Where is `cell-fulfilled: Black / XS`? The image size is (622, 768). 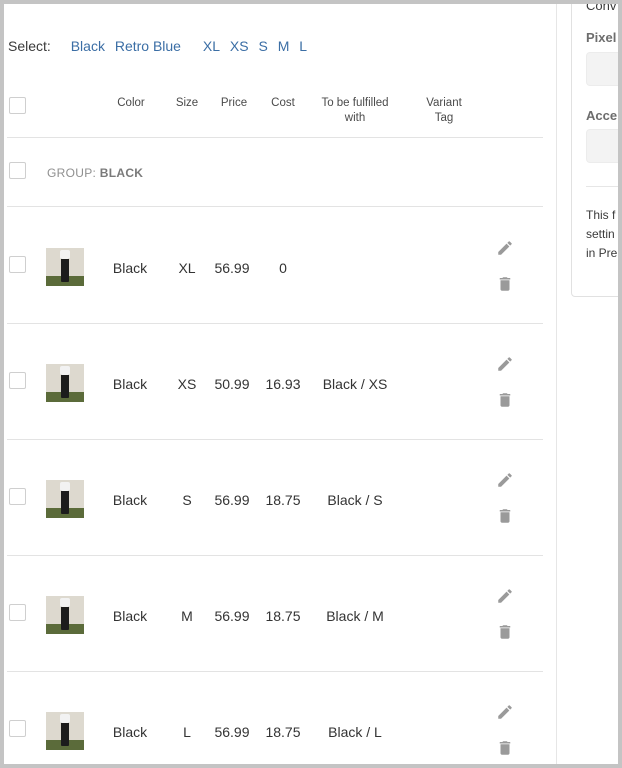 cell-fulfilled: Black / XS is located at coordinates (355, 384).